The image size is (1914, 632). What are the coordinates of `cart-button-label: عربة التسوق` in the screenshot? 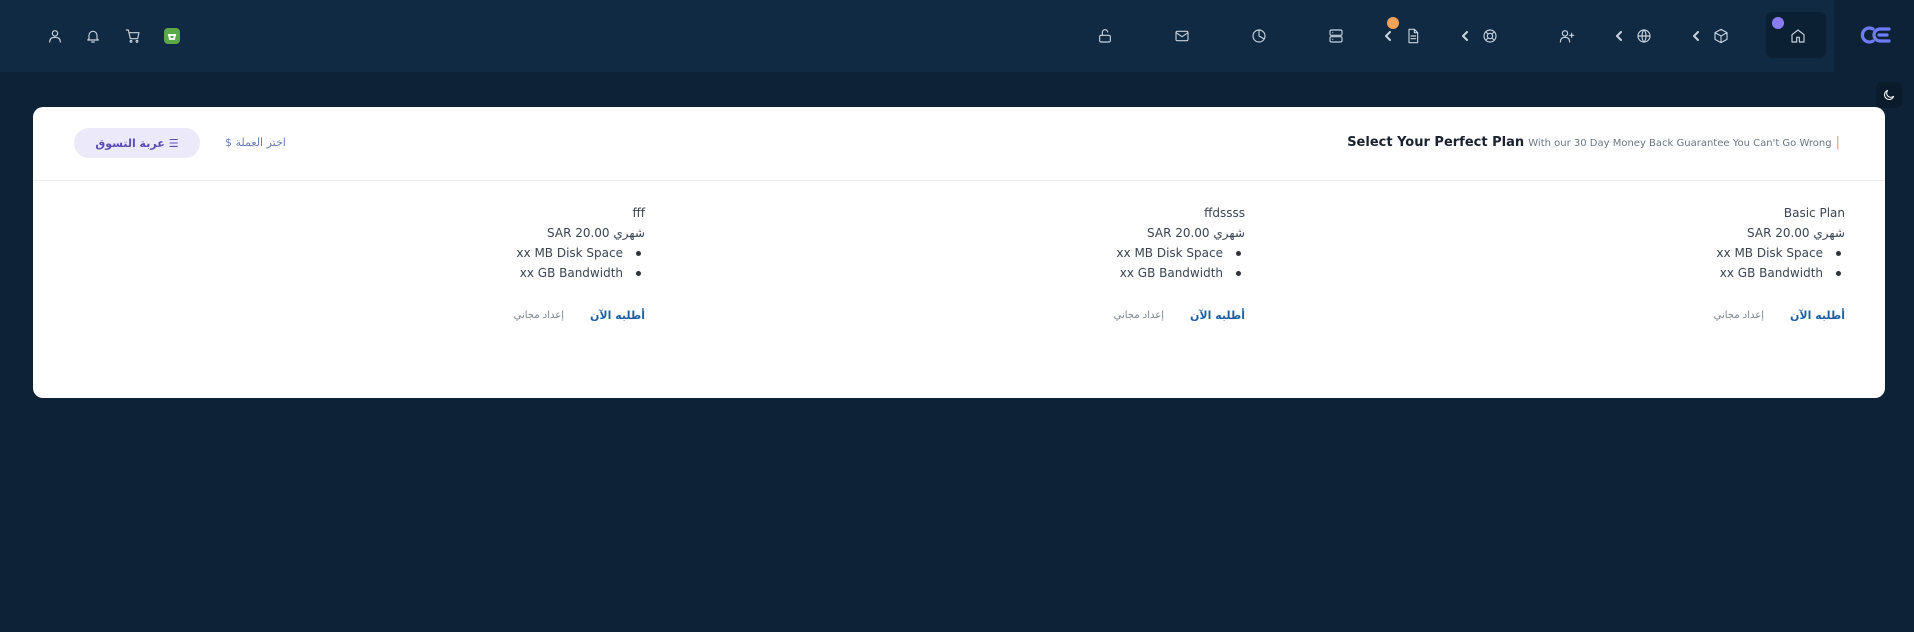 It's located at (130, 143).